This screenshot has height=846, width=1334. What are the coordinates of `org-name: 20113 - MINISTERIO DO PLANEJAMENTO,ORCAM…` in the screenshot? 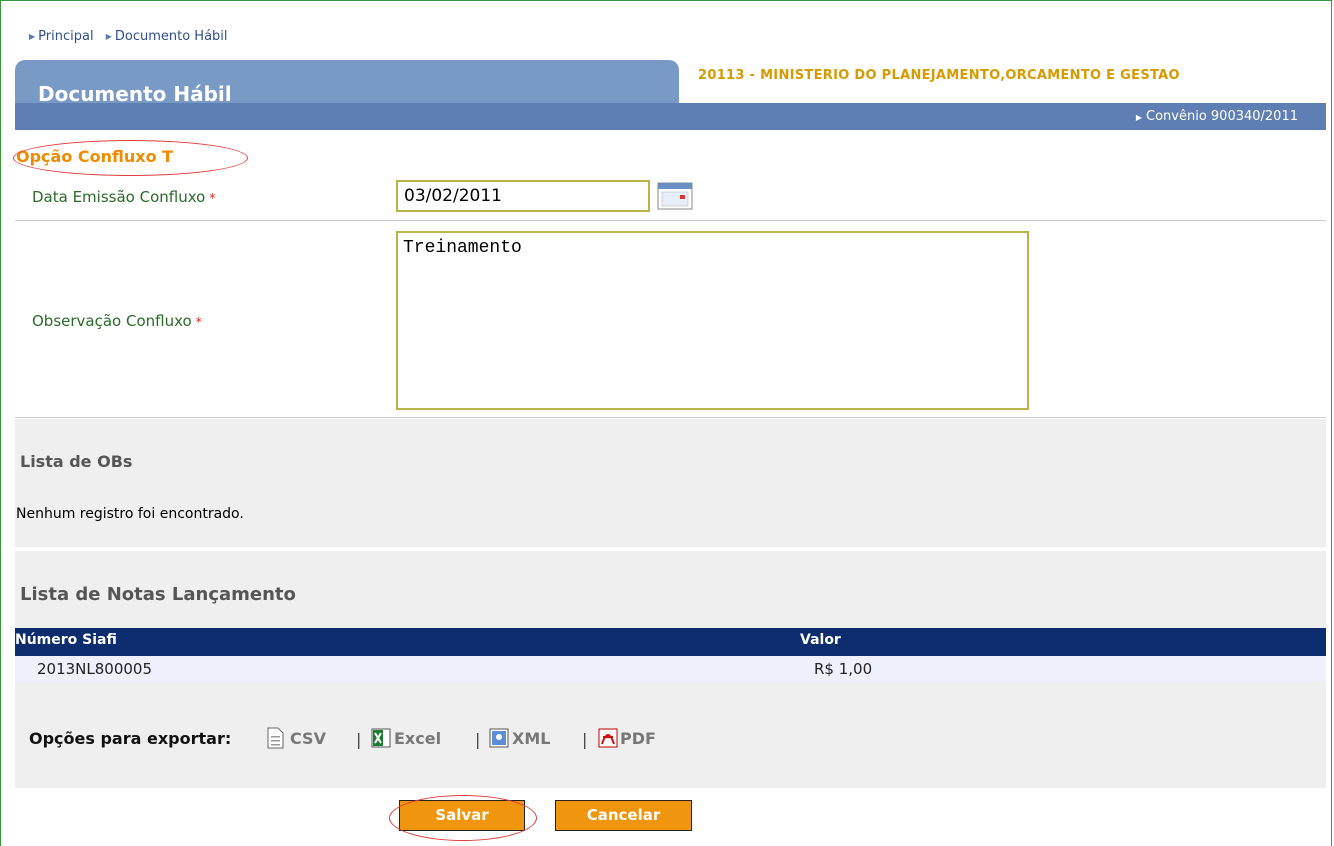 It's located at (939, 75).